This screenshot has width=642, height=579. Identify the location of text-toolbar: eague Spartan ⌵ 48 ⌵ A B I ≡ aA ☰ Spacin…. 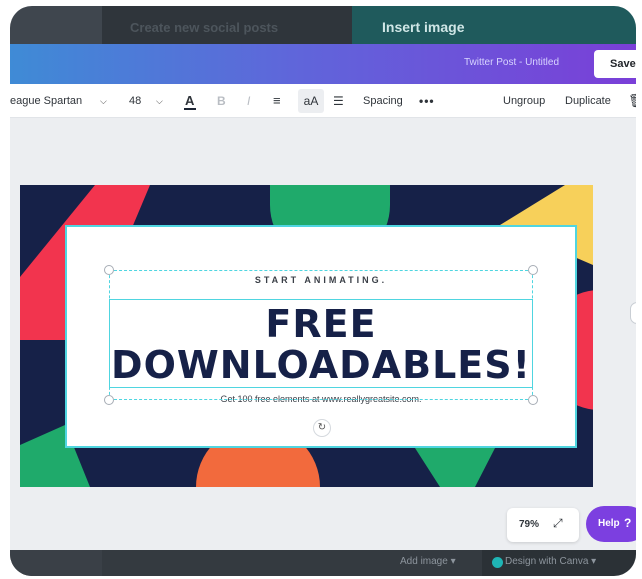
(323, 101).